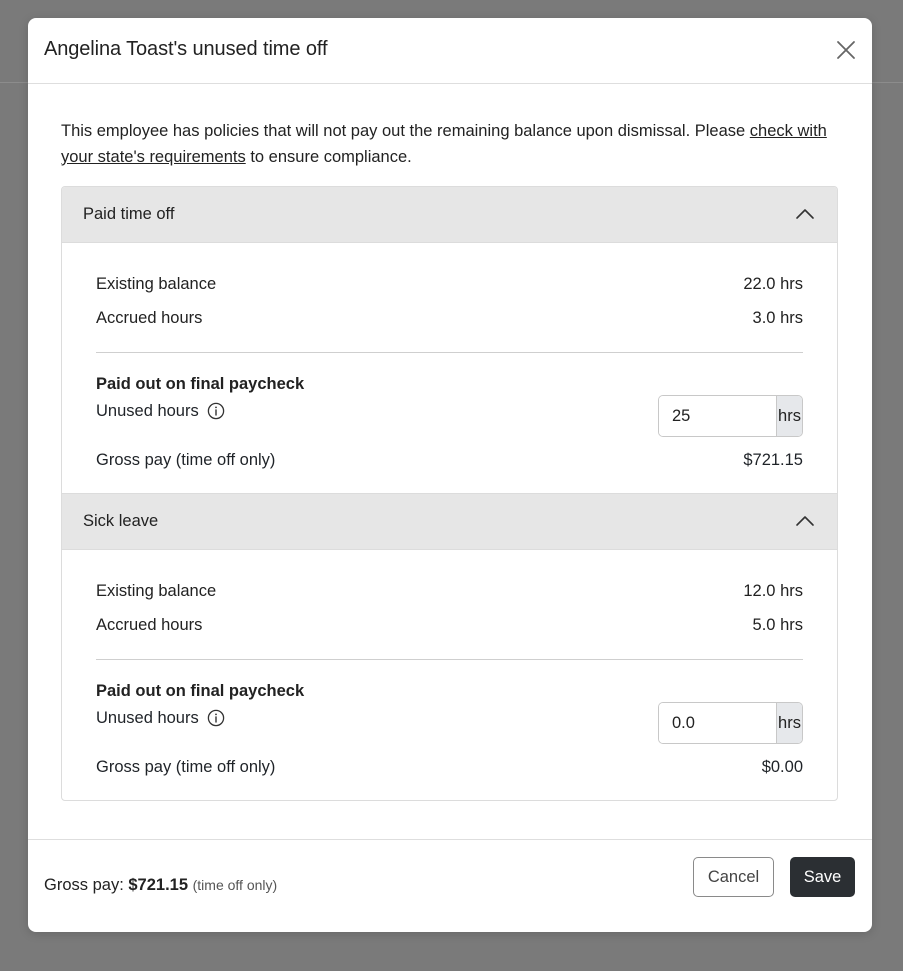 Image resolution: width=903 pixels, height=971 pixels. Describe the element at coordinates (235, 885) in the screenshot. I see `footer-gross-note: (time off only)` at that location.